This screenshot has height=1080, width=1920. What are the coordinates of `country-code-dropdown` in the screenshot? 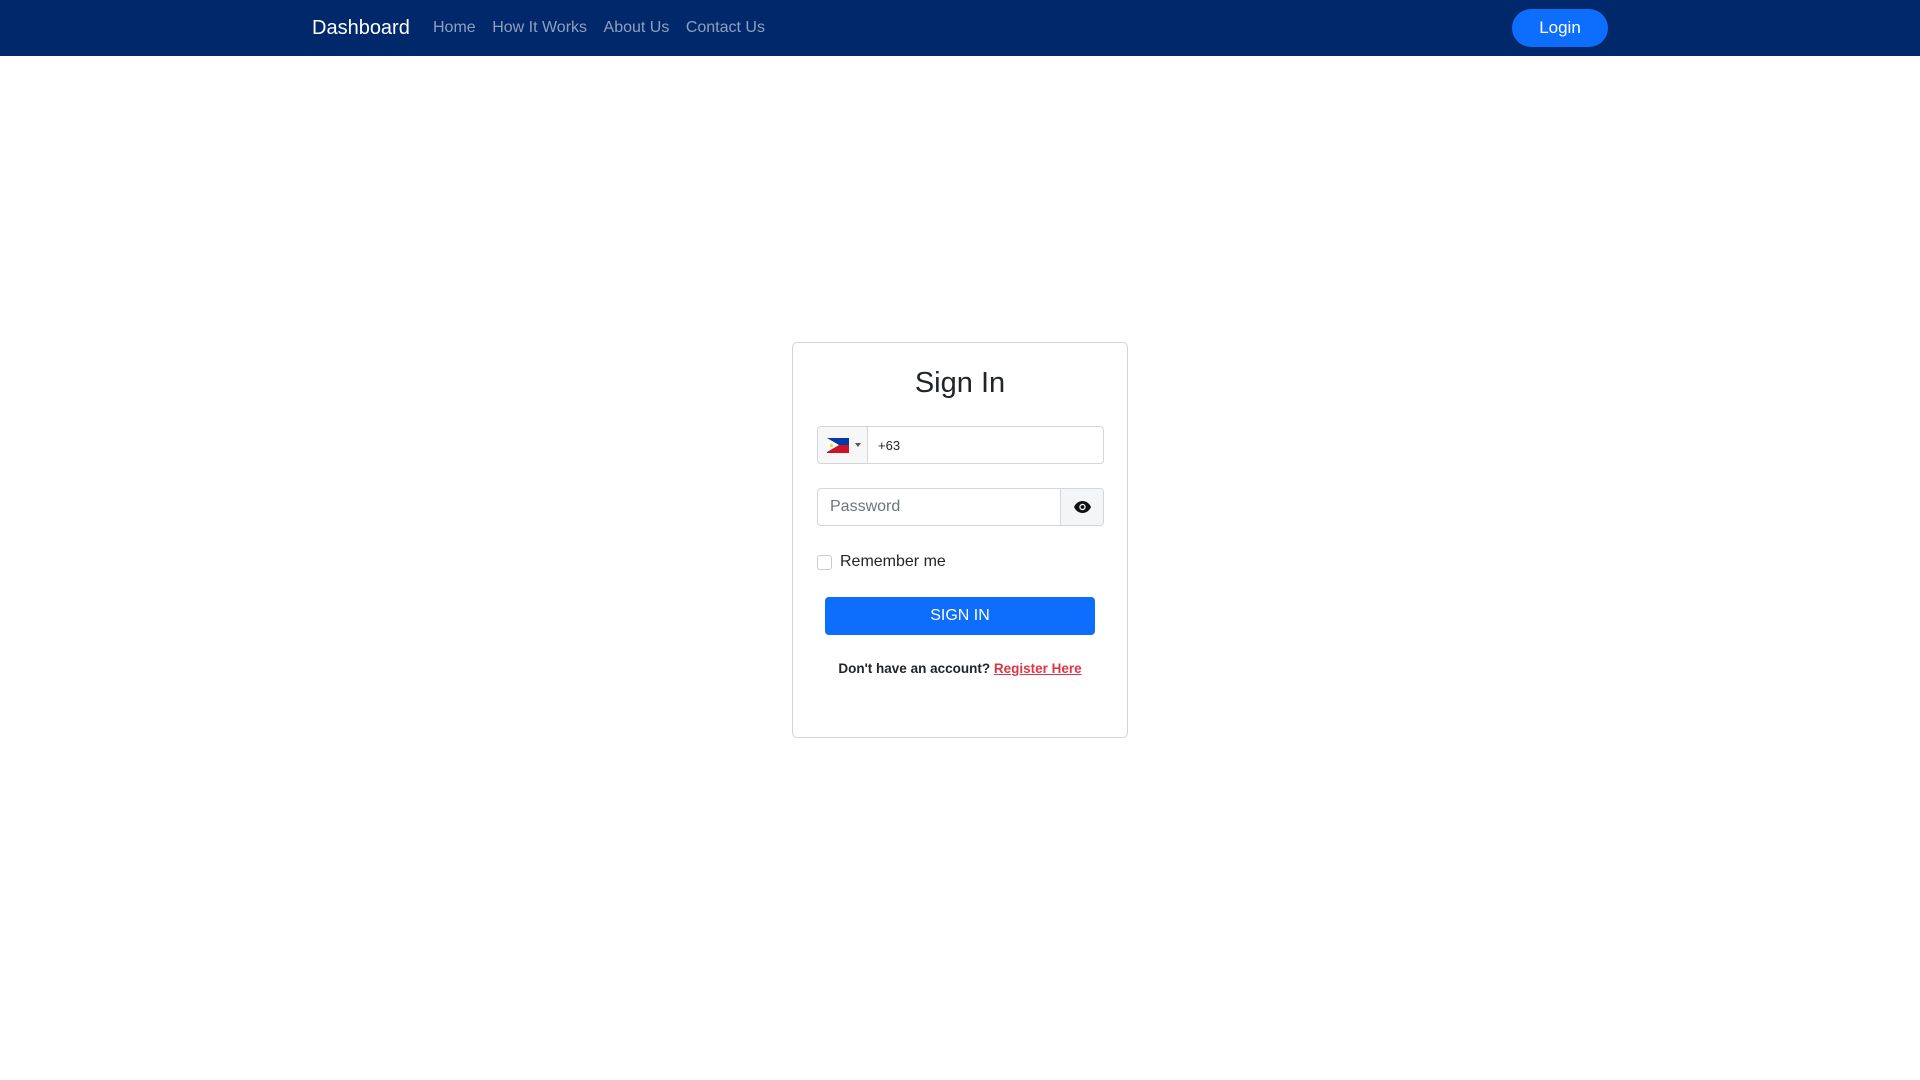 It's located at (843, 445).